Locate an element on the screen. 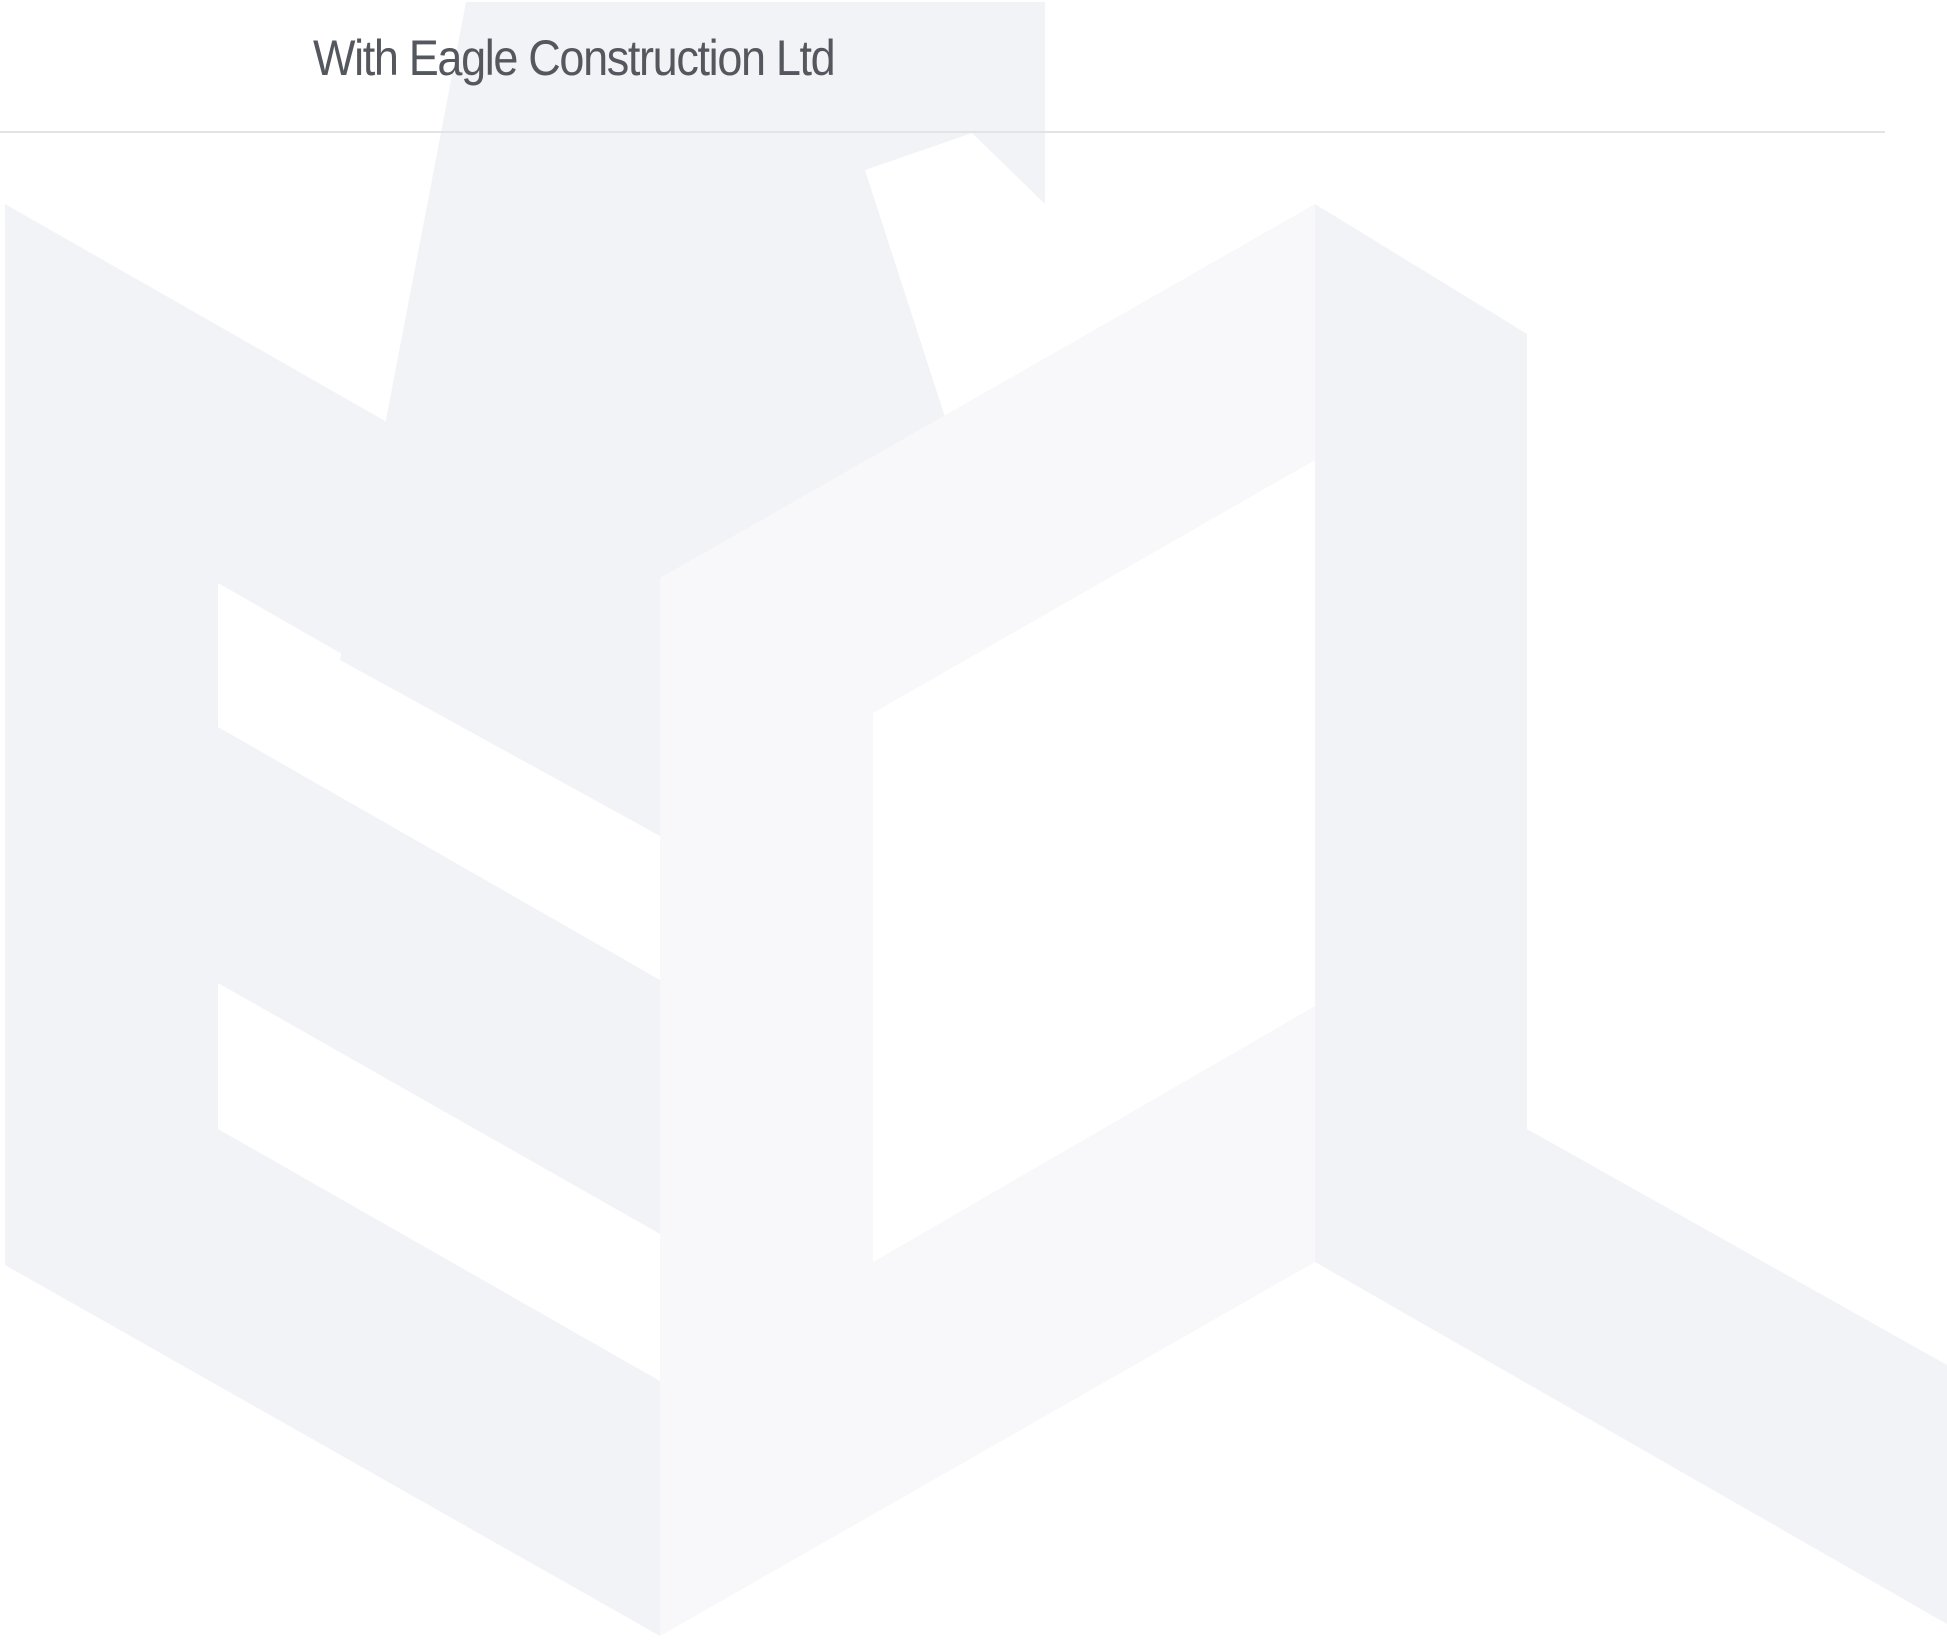 This screenshot has height=1642, width=1947. page-header: With Eagle Construction Ltd is located at coordinates (942, 66).